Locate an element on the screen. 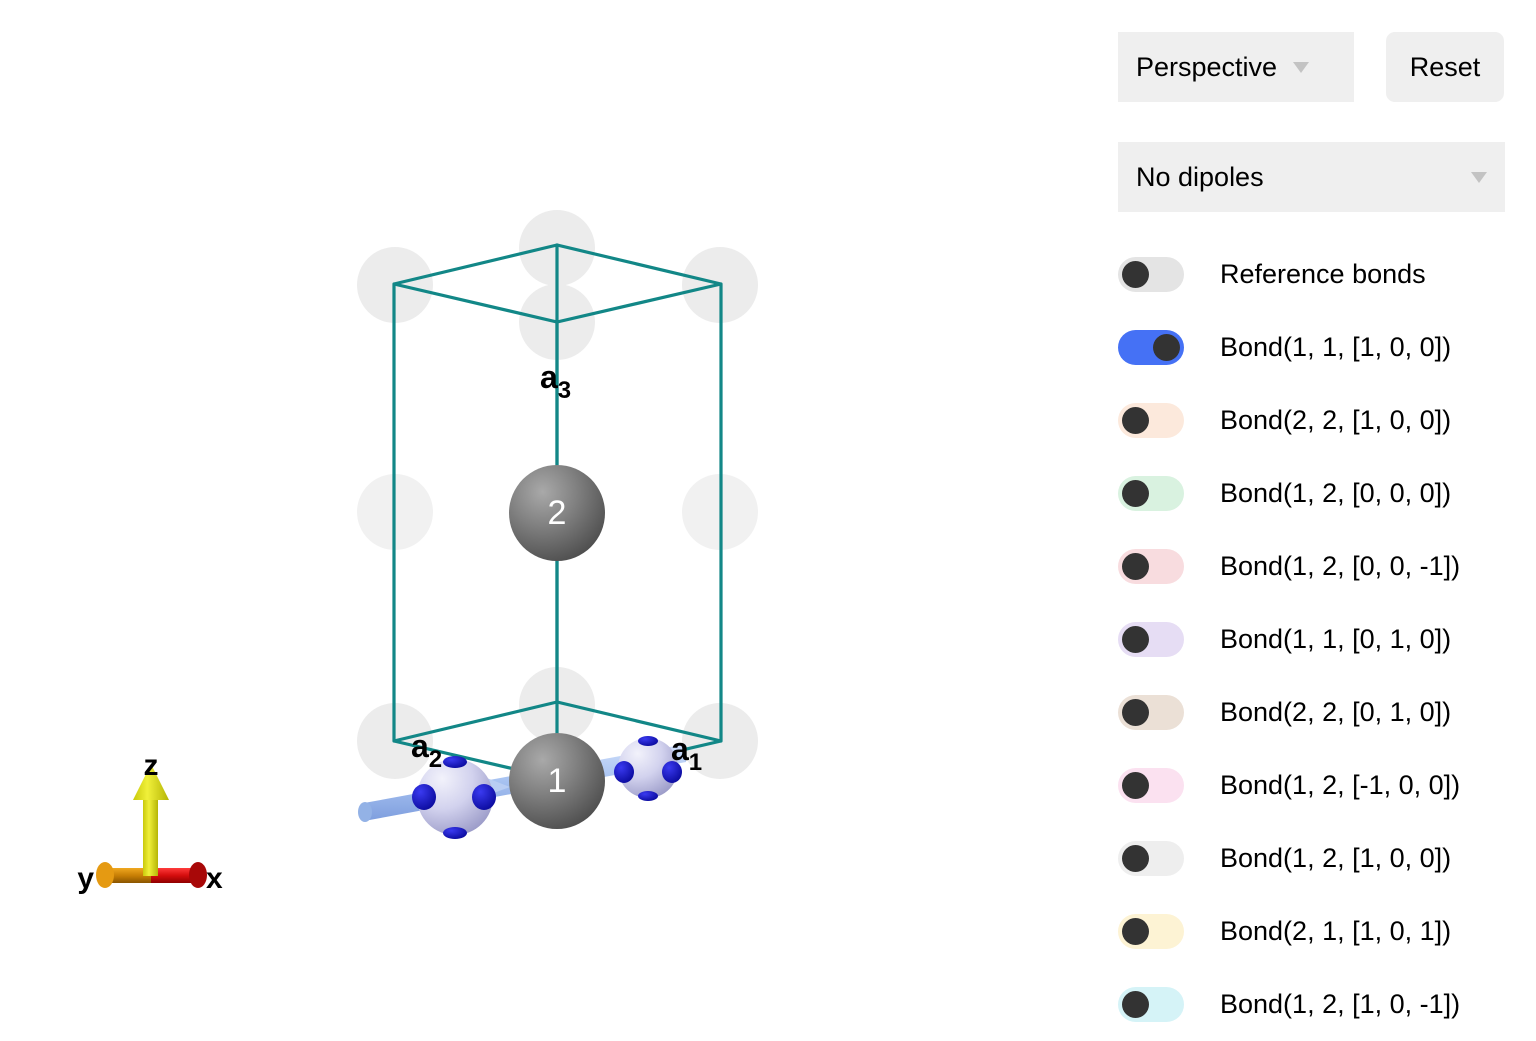 This screenshot has height=1041, width=1536. atom-1: 1 is located at coordinates (557, 781).